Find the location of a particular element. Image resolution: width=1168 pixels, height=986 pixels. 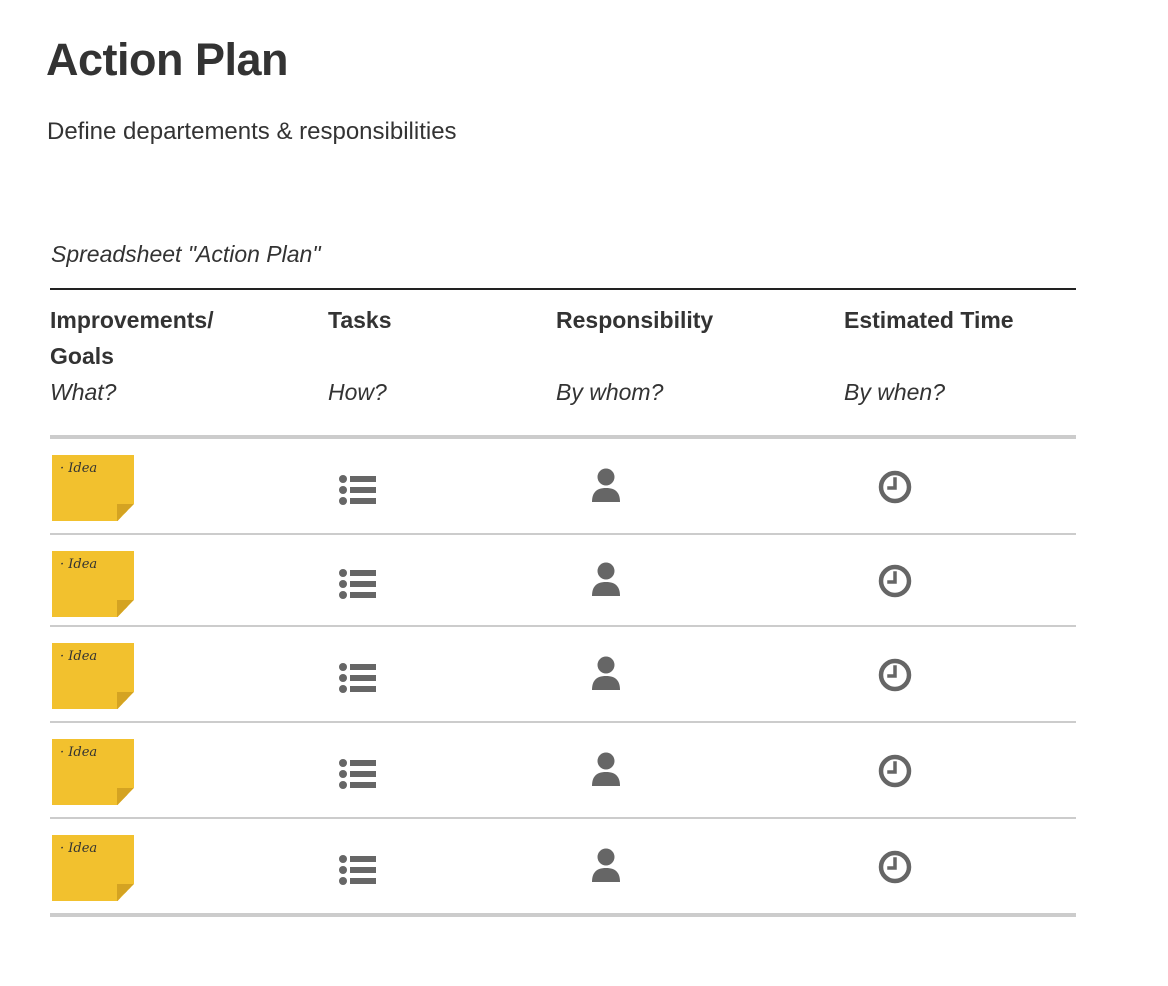

column-title: Improvements/ Goals is located at coordinates (132, 338).